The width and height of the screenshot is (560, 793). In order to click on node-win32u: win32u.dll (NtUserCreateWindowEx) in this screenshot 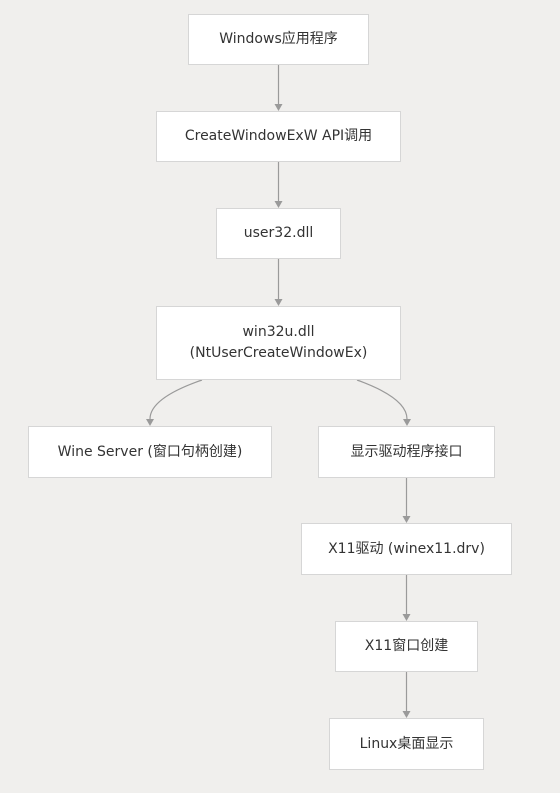, I will do `click(278, 343)`.